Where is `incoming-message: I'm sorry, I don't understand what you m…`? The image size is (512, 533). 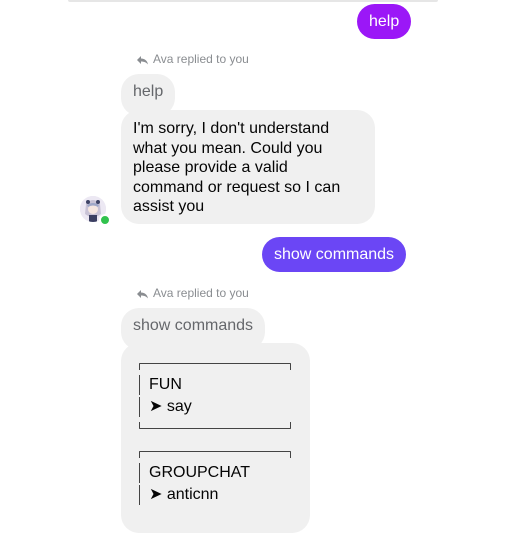
incoming-message: I'm sorry, I don't understand what you m… is located at coordinates (248, 167).